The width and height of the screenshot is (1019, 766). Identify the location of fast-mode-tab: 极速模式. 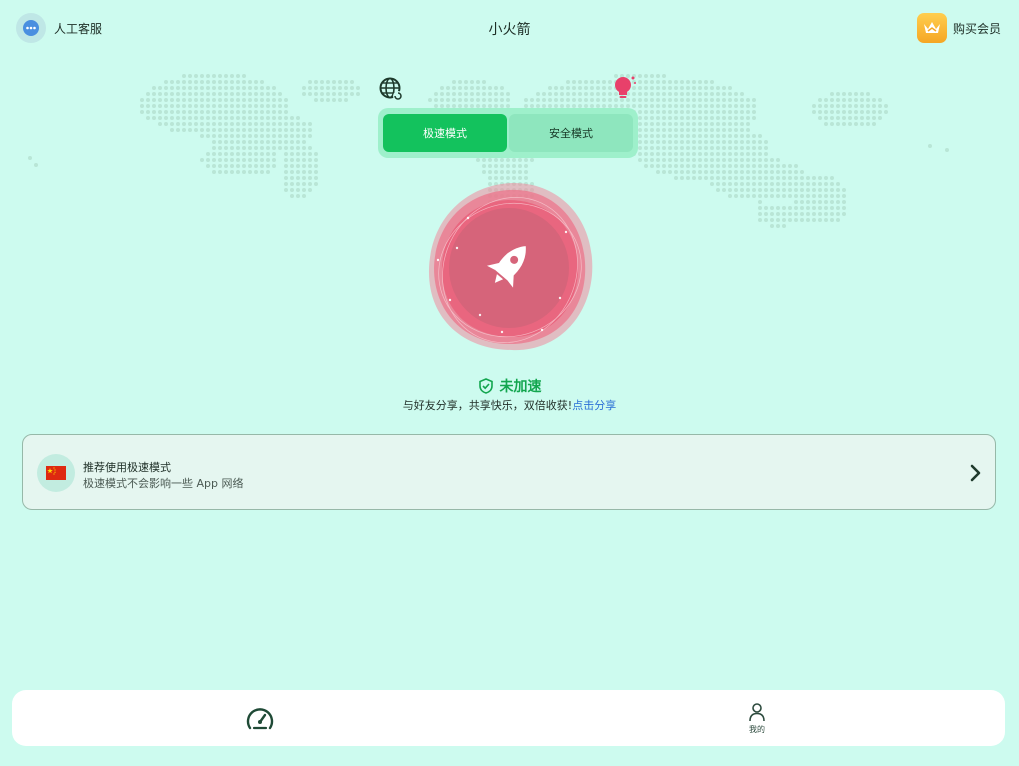
(445, 133).